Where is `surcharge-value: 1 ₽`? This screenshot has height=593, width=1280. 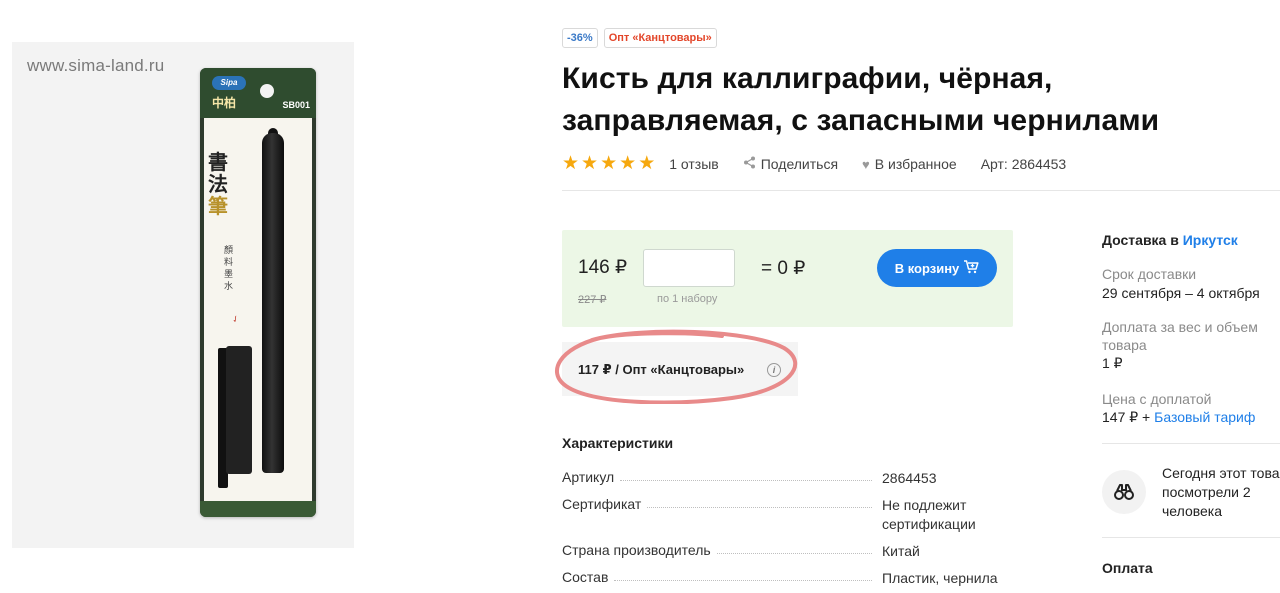
surcharge-value: 1 ₽ is located at coordinates (1112, 363).